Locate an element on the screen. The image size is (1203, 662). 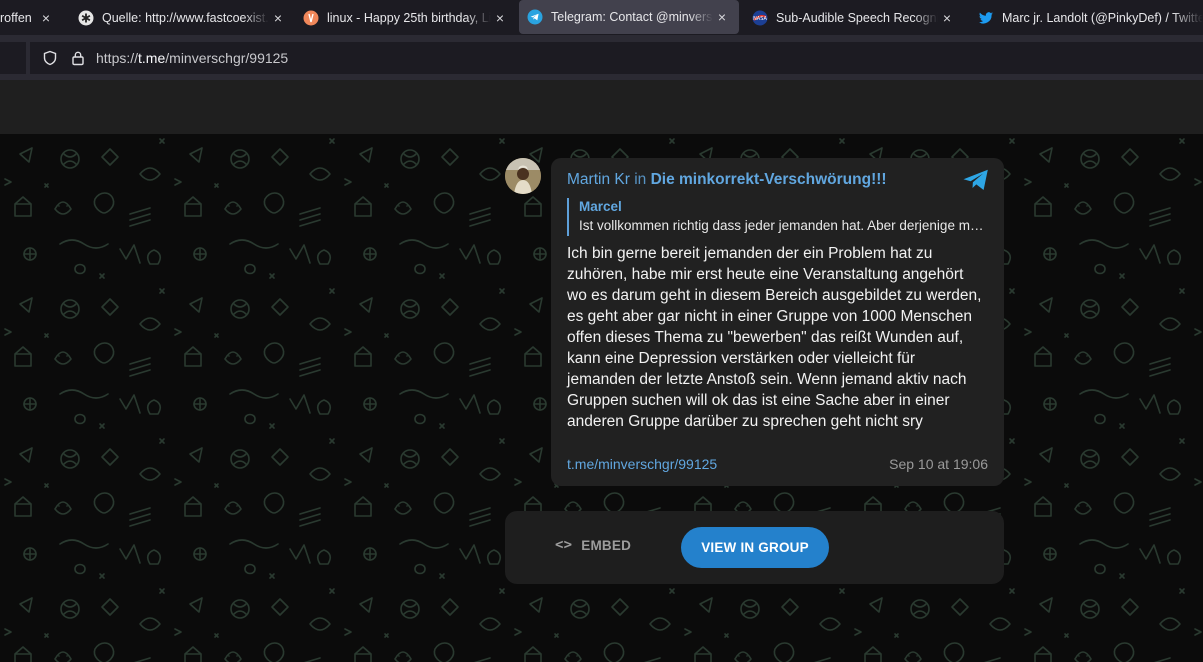
avatar is located at coordinates (523, 176).